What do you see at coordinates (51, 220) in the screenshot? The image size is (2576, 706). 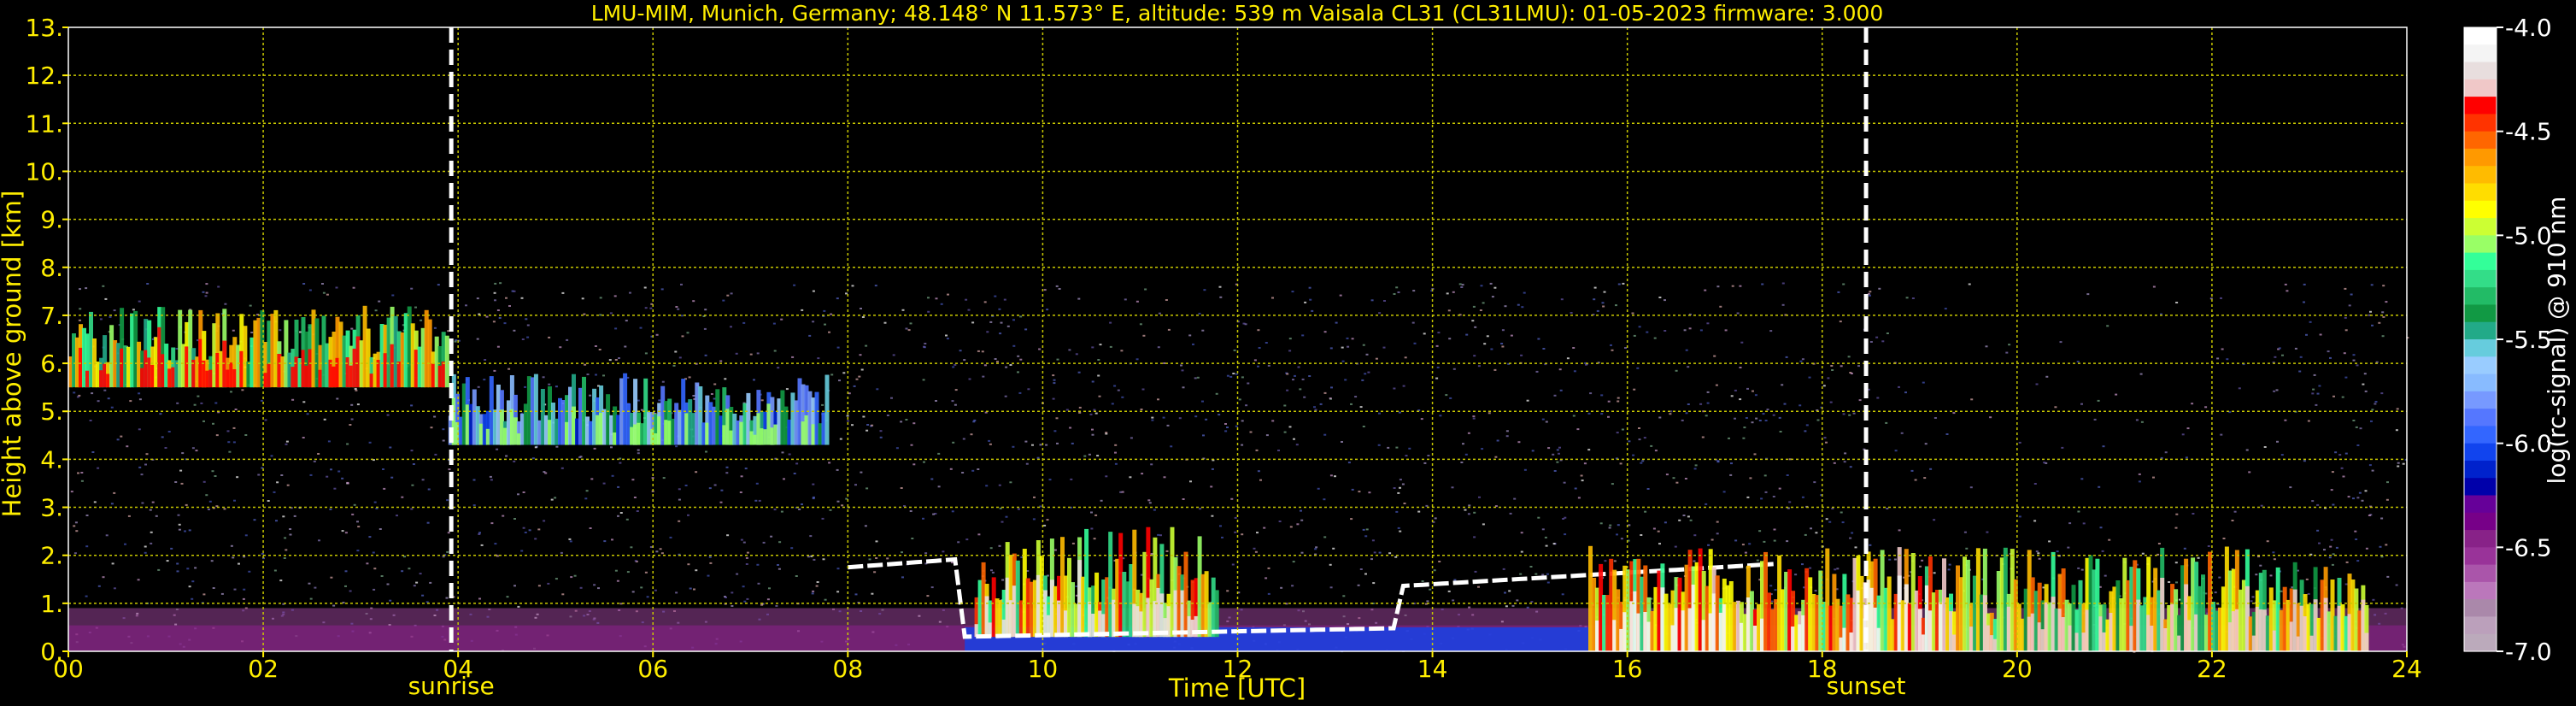 I see `y-tick-label: 9.` at bounding box center [51, 220].